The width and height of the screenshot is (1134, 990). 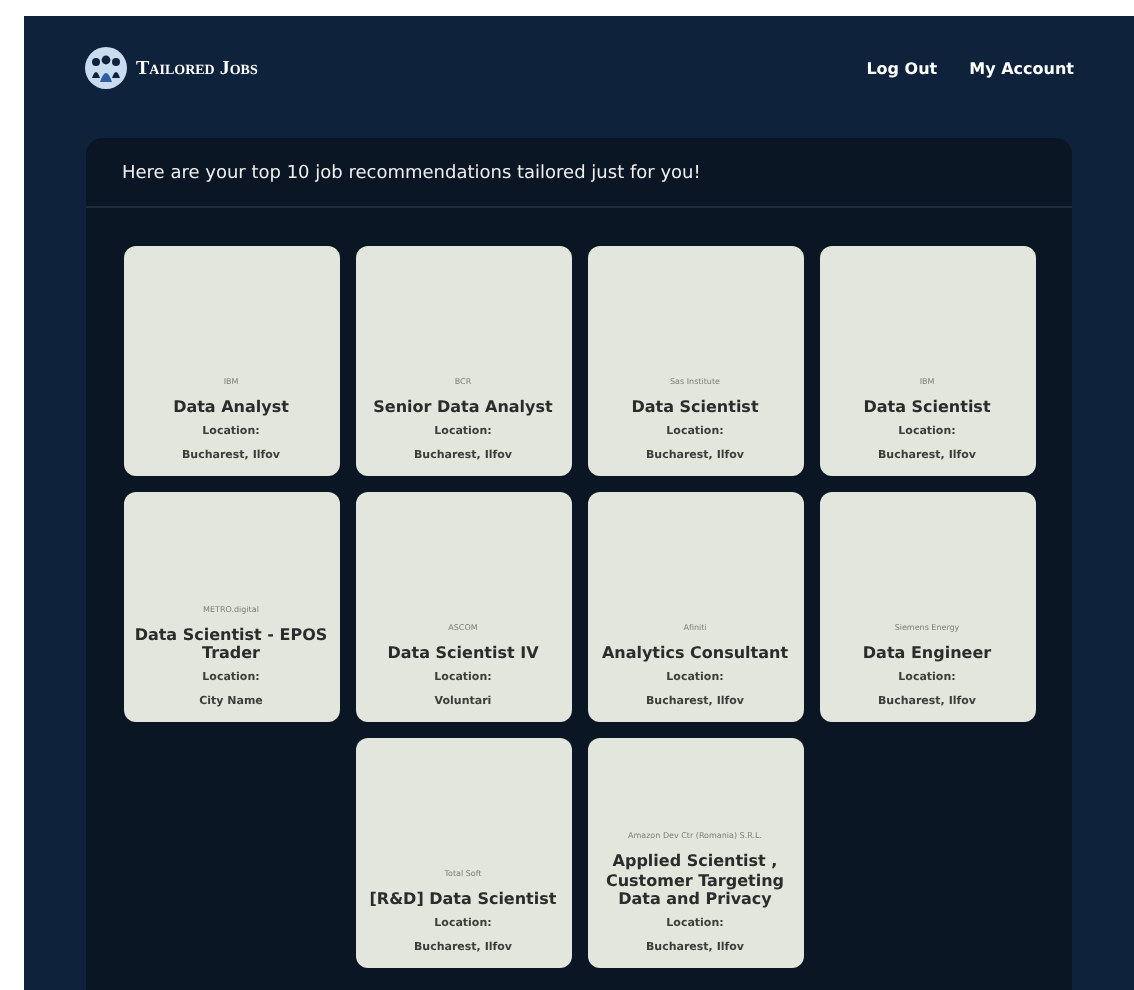 What do you see at coordinates (106, 68) in the screenshot?
I see `logo-icon` at bounding box center [106, 68].